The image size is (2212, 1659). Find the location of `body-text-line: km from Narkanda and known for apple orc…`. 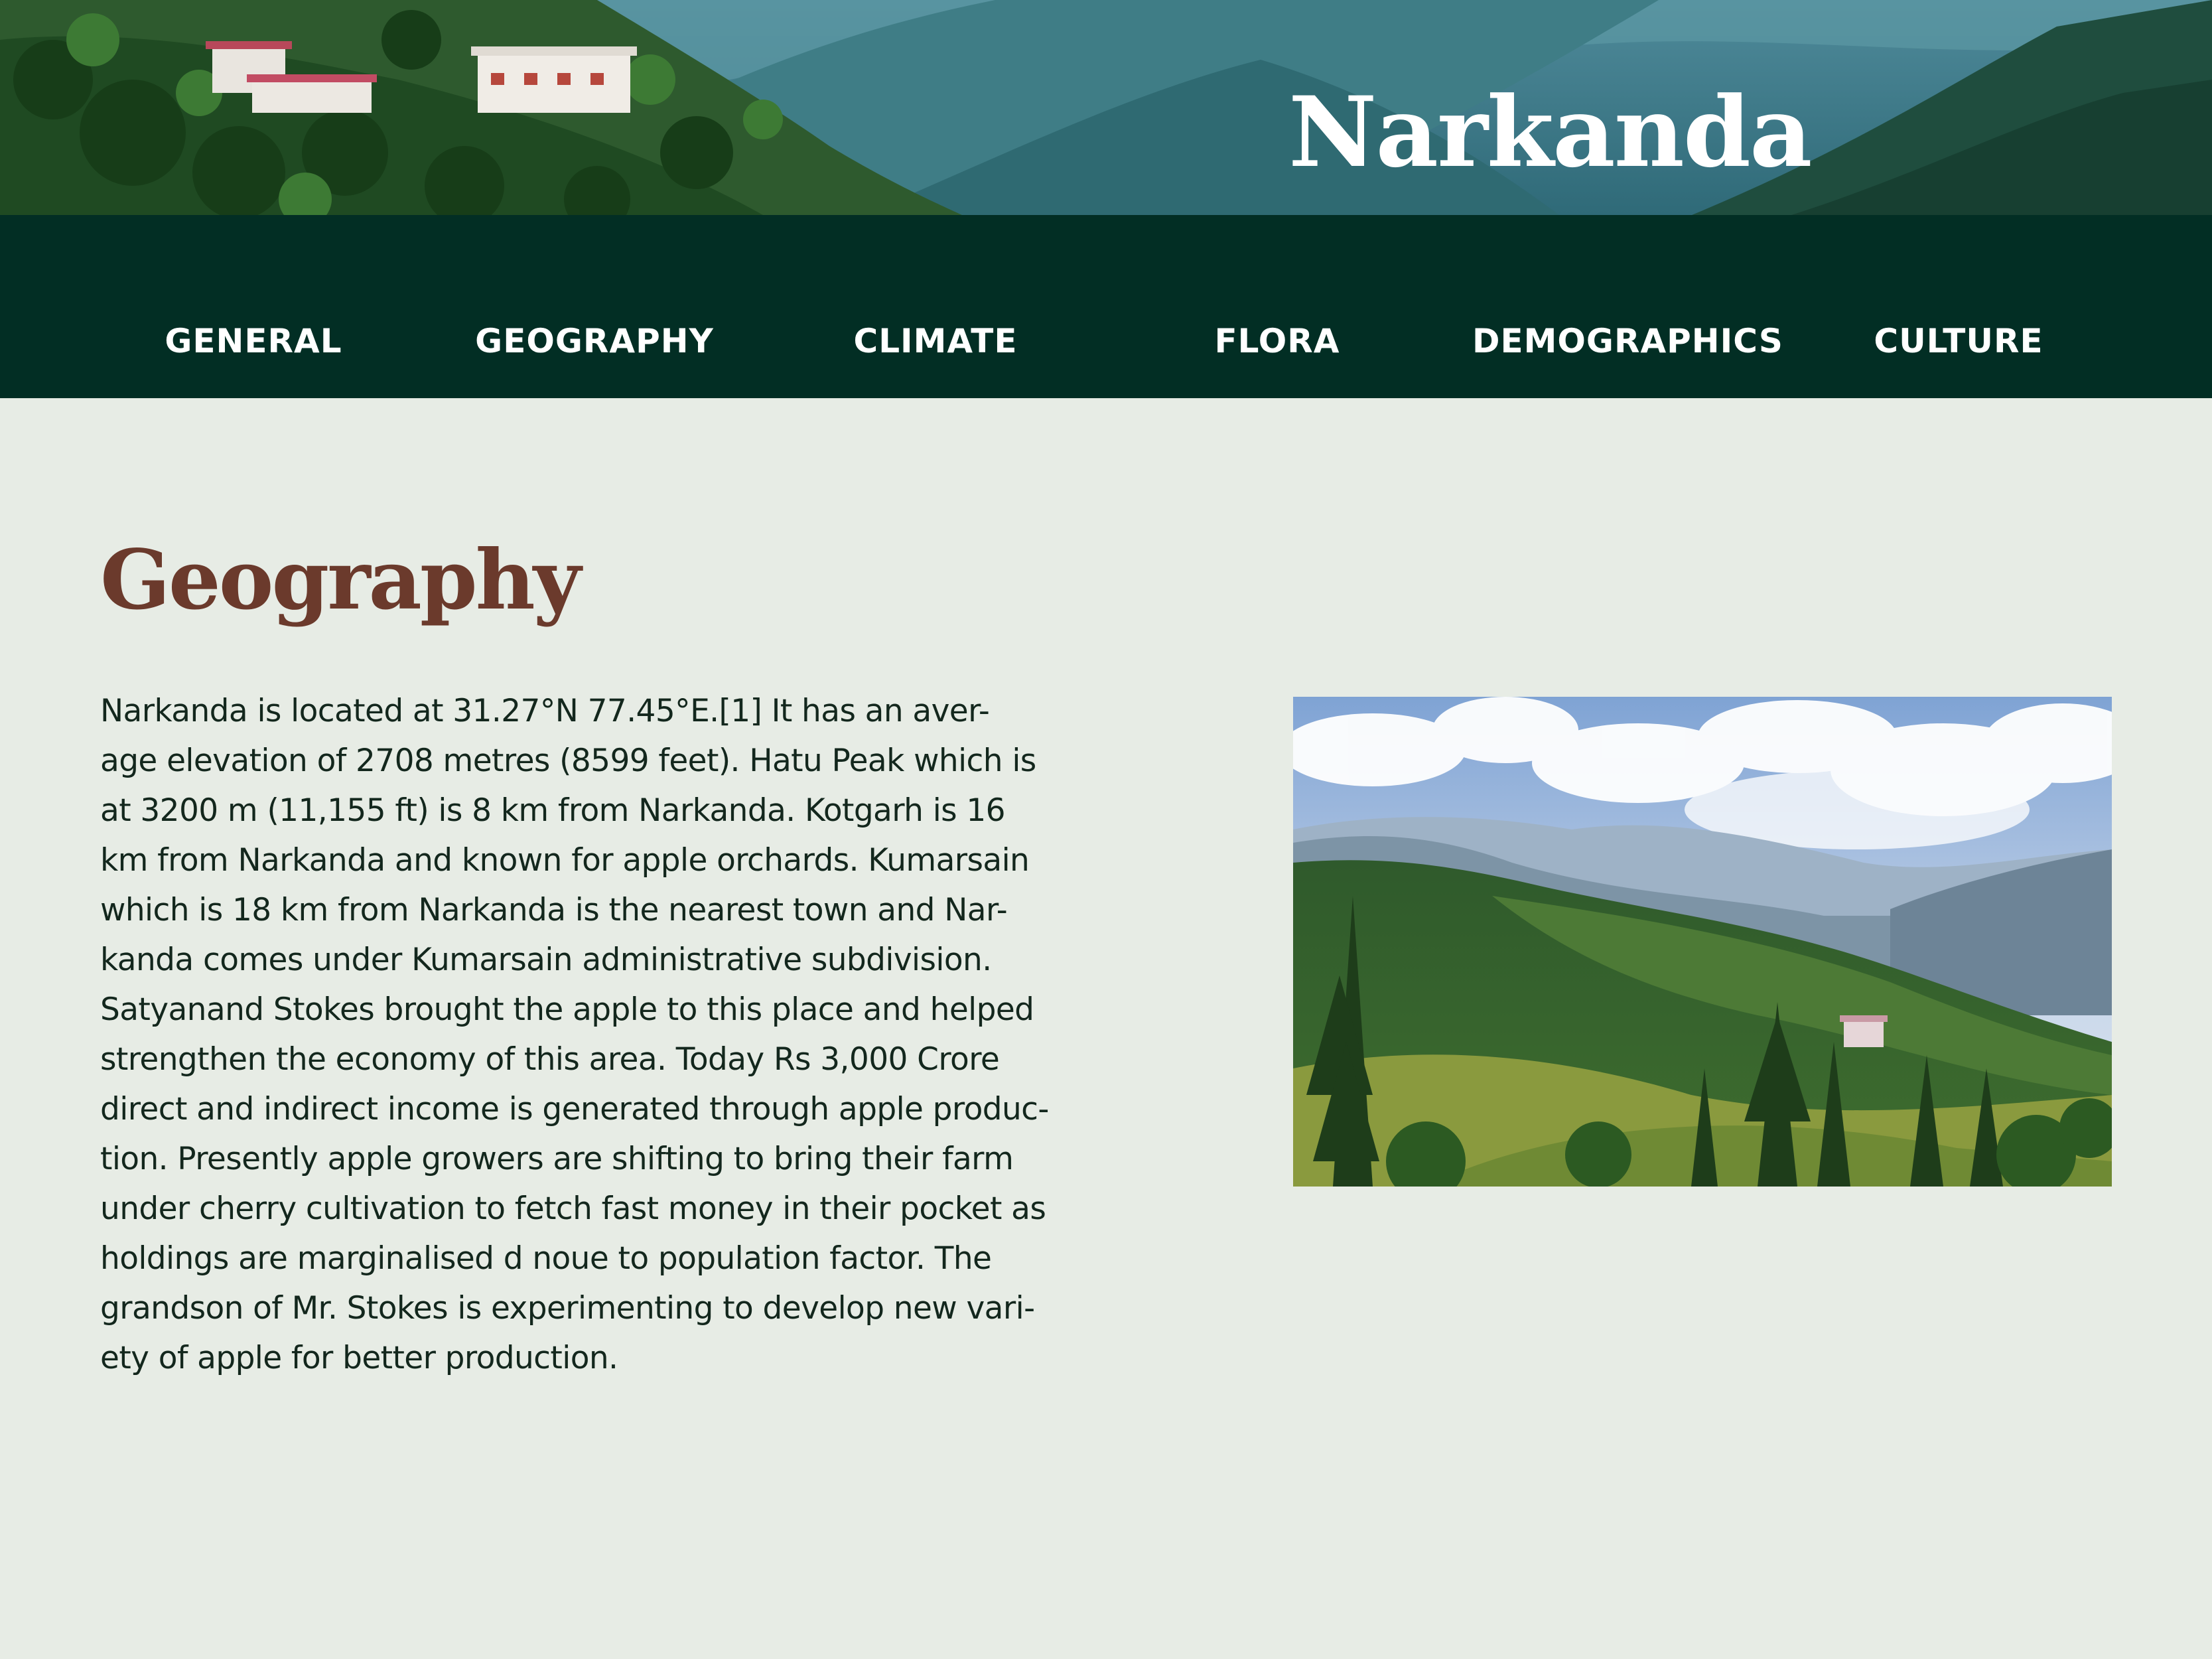

body-text-line: km from Narkanda and known for apple orc… is located at coordinates (565, 860).